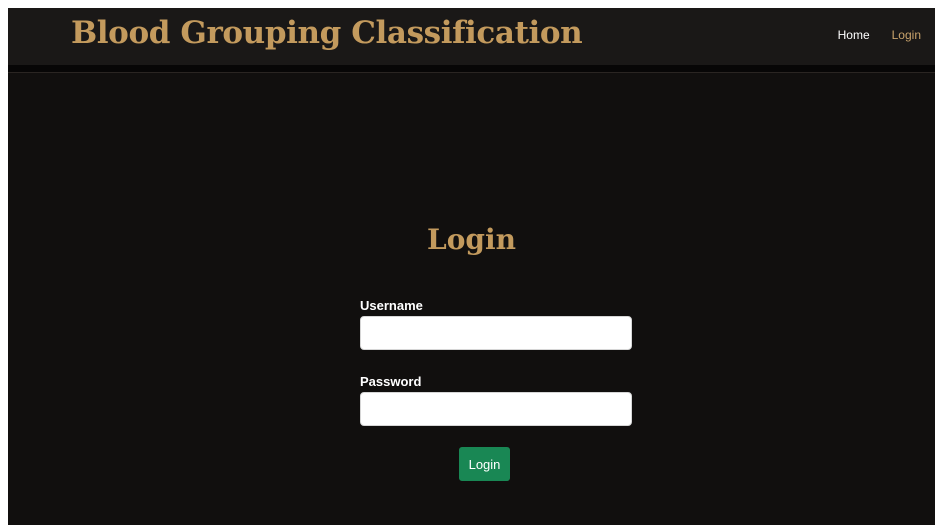 Image resolution: width=935 pixels, height=525 pixels. I want to click on password-input, so click(496, 409).